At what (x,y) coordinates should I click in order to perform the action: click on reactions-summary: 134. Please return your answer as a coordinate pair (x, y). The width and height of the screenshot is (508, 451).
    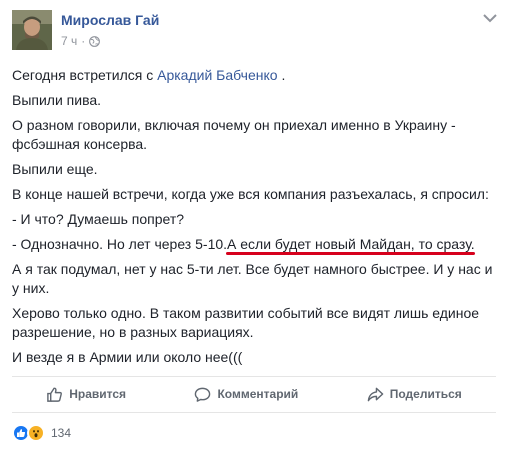
    Looking at the image, I should click on (41, 433).